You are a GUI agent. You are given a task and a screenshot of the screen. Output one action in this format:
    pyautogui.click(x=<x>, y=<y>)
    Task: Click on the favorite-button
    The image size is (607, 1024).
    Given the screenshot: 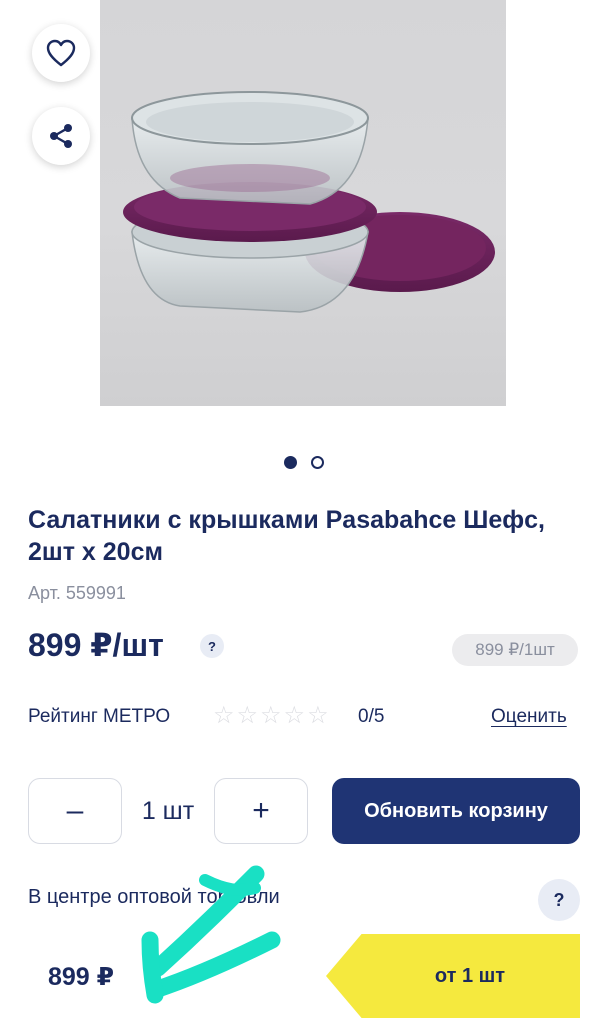 What is the action you would take?
    pyautogui.click(x=61, y=53)
    